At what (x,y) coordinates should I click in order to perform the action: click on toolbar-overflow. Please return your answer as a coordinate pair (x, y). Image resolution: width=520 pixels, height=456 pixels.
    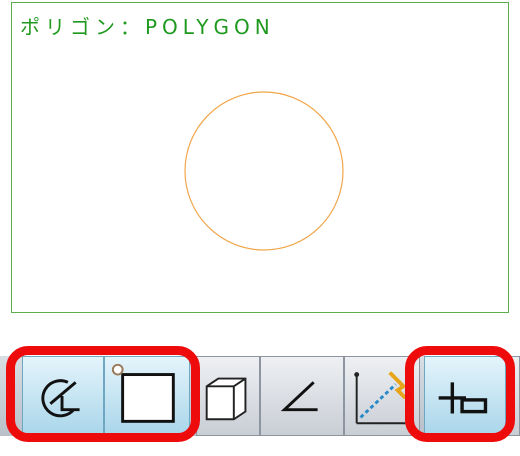
    Looking at the image, I should click on (513, 396).